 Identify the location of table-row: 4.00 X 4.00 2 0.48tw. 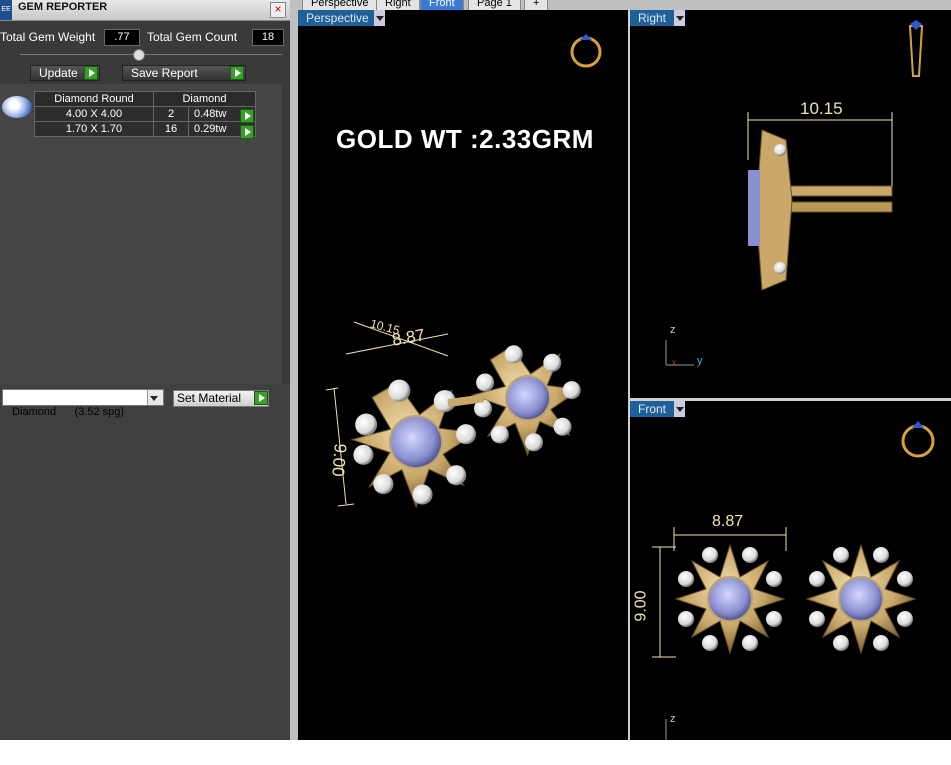
(145, 114).